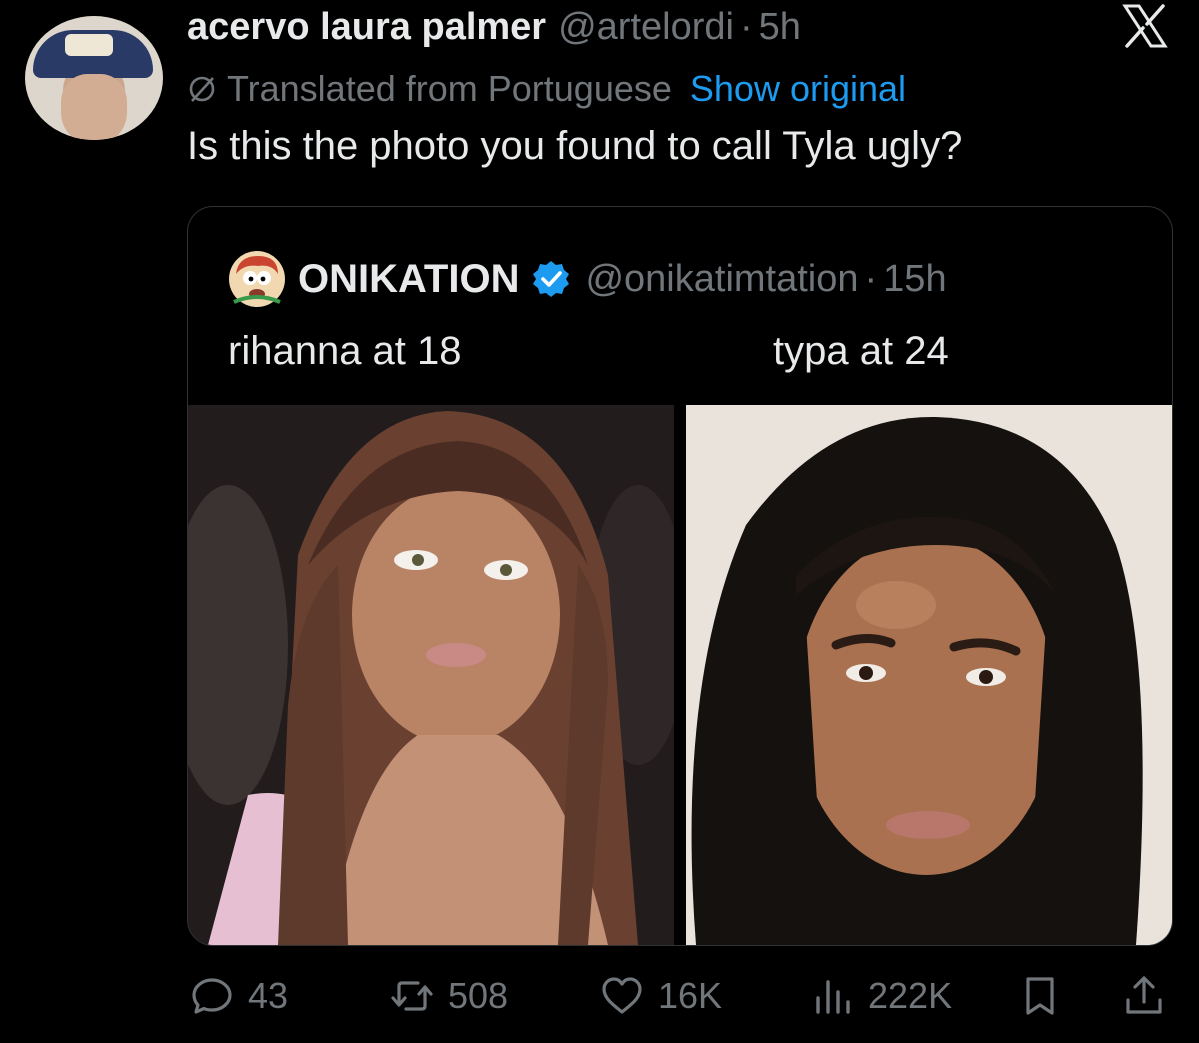 This screenshot has width=1199, height=1043. Describe the element at coordinates (366, 27) in the screenshot. I see `author-display-name: acervo laura palmer` at that location.